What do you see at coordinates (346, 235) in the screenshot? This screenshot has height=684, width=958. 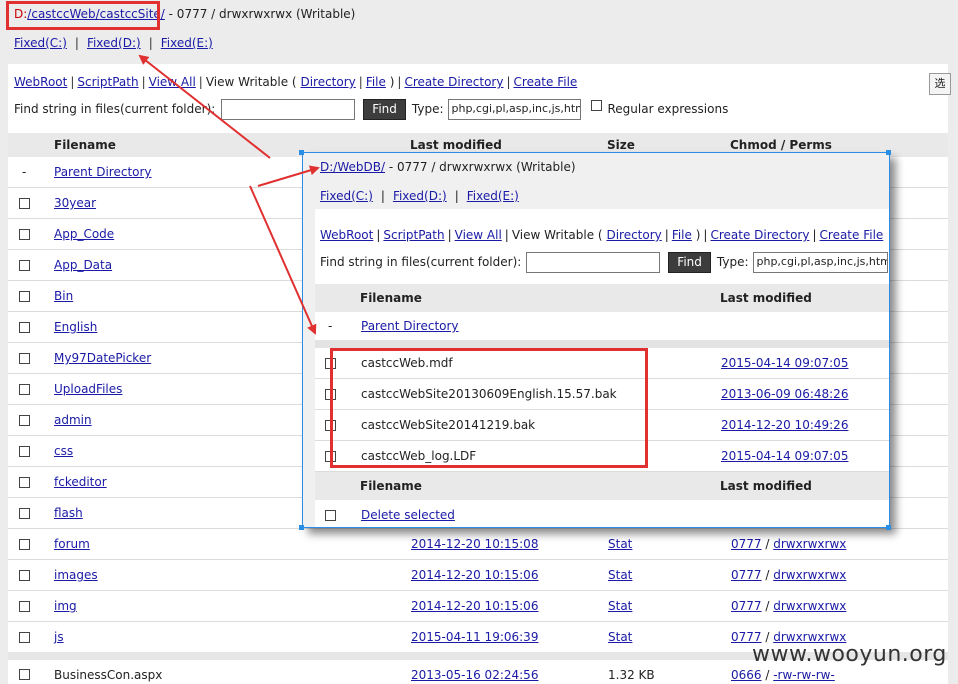 I see `overlay-webroot-link: WebRoot` at bounding box center [346, 235].